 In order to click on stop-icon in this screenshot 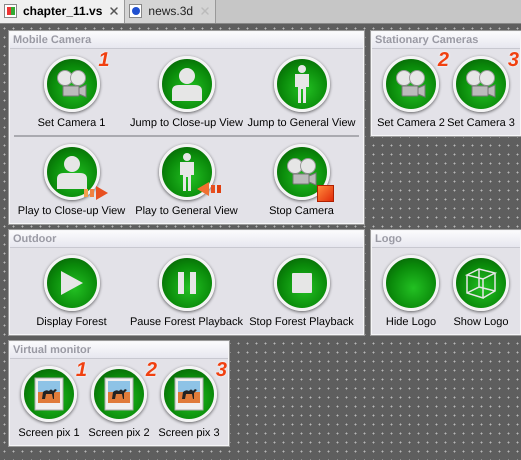, I will do `click(302, 283)`.